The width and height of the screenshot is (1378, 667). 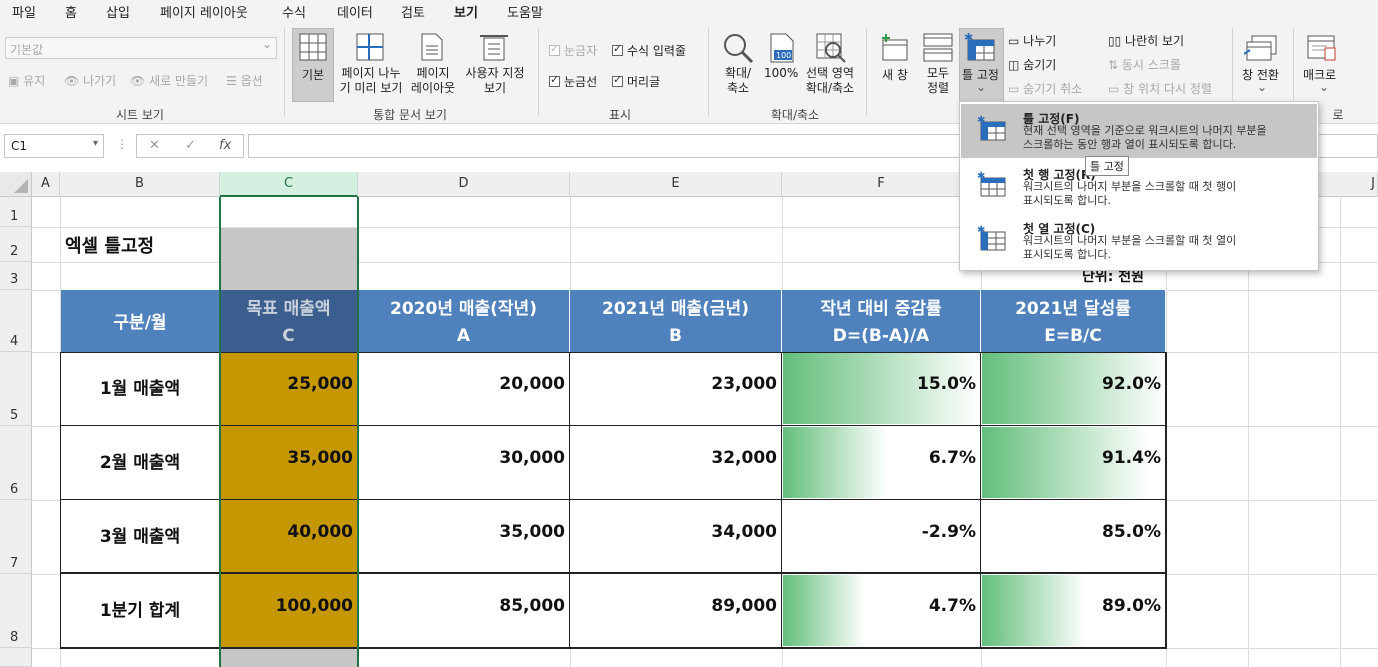 What do you see at coordinates (1045, 88) in the screenshot?
I see `unhide-button: ▭ 숨기기 취소` at bounding box center [1045, 88].